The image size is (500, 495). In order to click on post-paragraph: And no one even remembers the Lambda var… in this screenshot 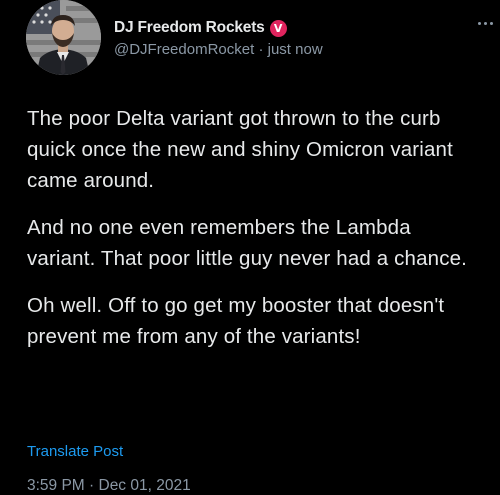, I will do `click(247, 243)`.